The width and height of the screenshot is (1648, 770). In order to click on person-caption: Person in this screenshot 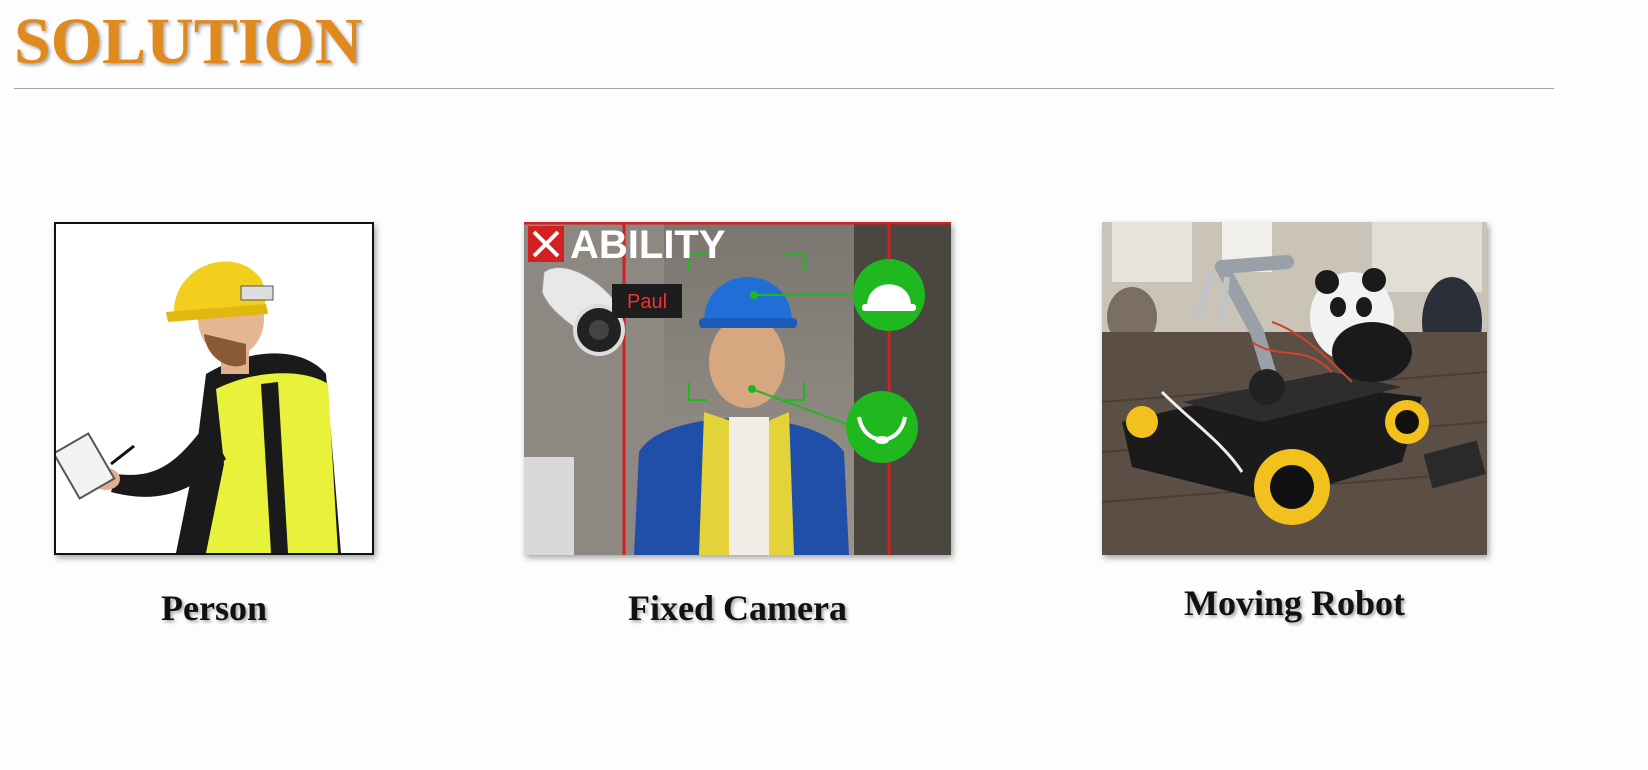, I will do `click(214, 608)`.